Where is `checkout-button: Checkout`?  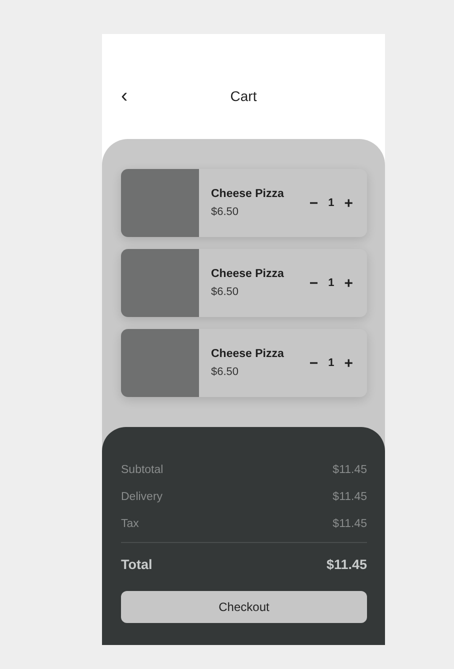
checkout-button: Checkout is located at coordinates (244, 607).